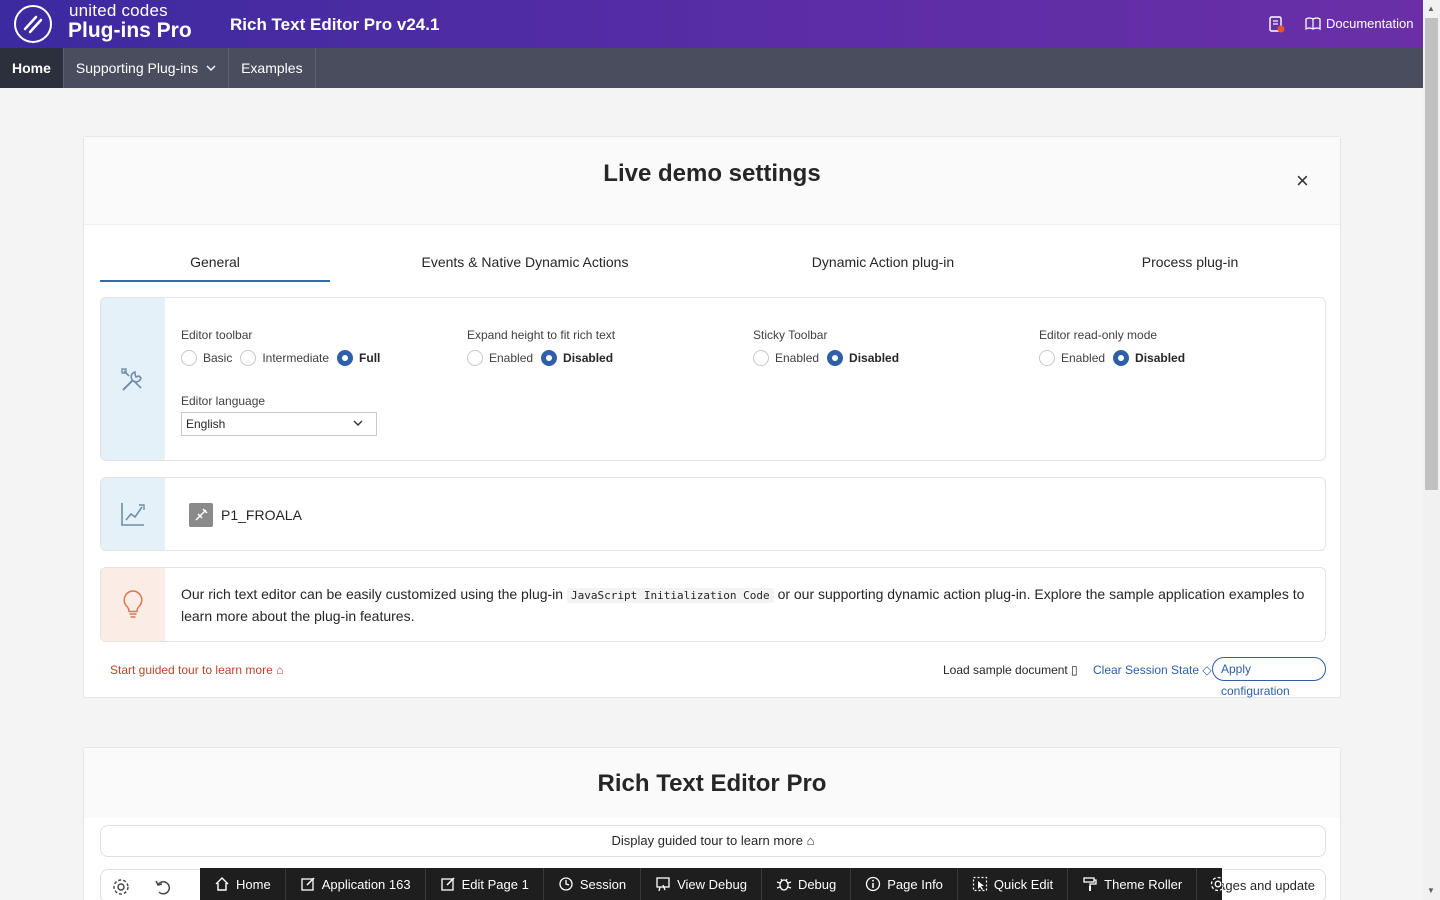  What do you see at coordinates (308, 884) in the screenshot?
I see `edit-icon` at bounding box center [308, 884].